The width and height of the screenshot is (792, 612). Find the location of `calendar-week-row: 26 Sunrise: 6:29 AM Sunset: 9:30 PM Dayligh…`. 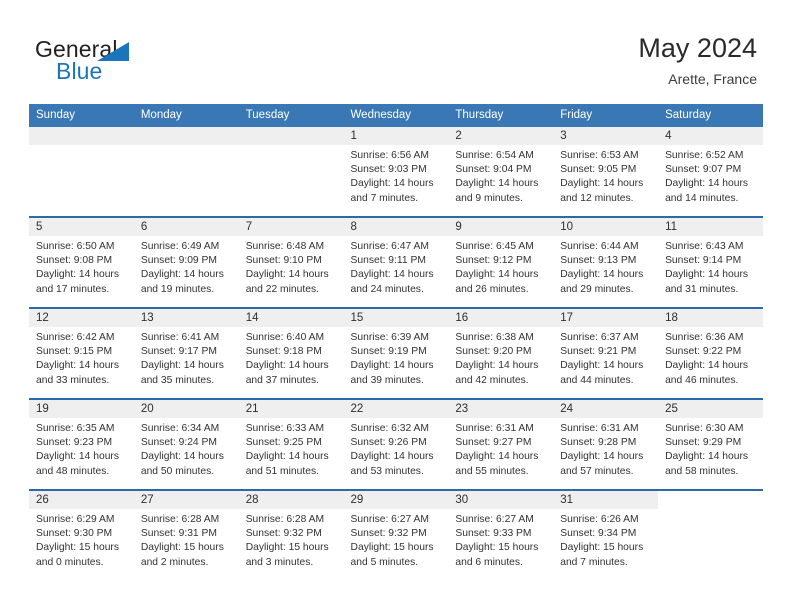

calendar-week-row: 26 Sunrise: 6:29 AM Sunset: 9:30 PM Dayligh… is located at coordinates (396, 534).